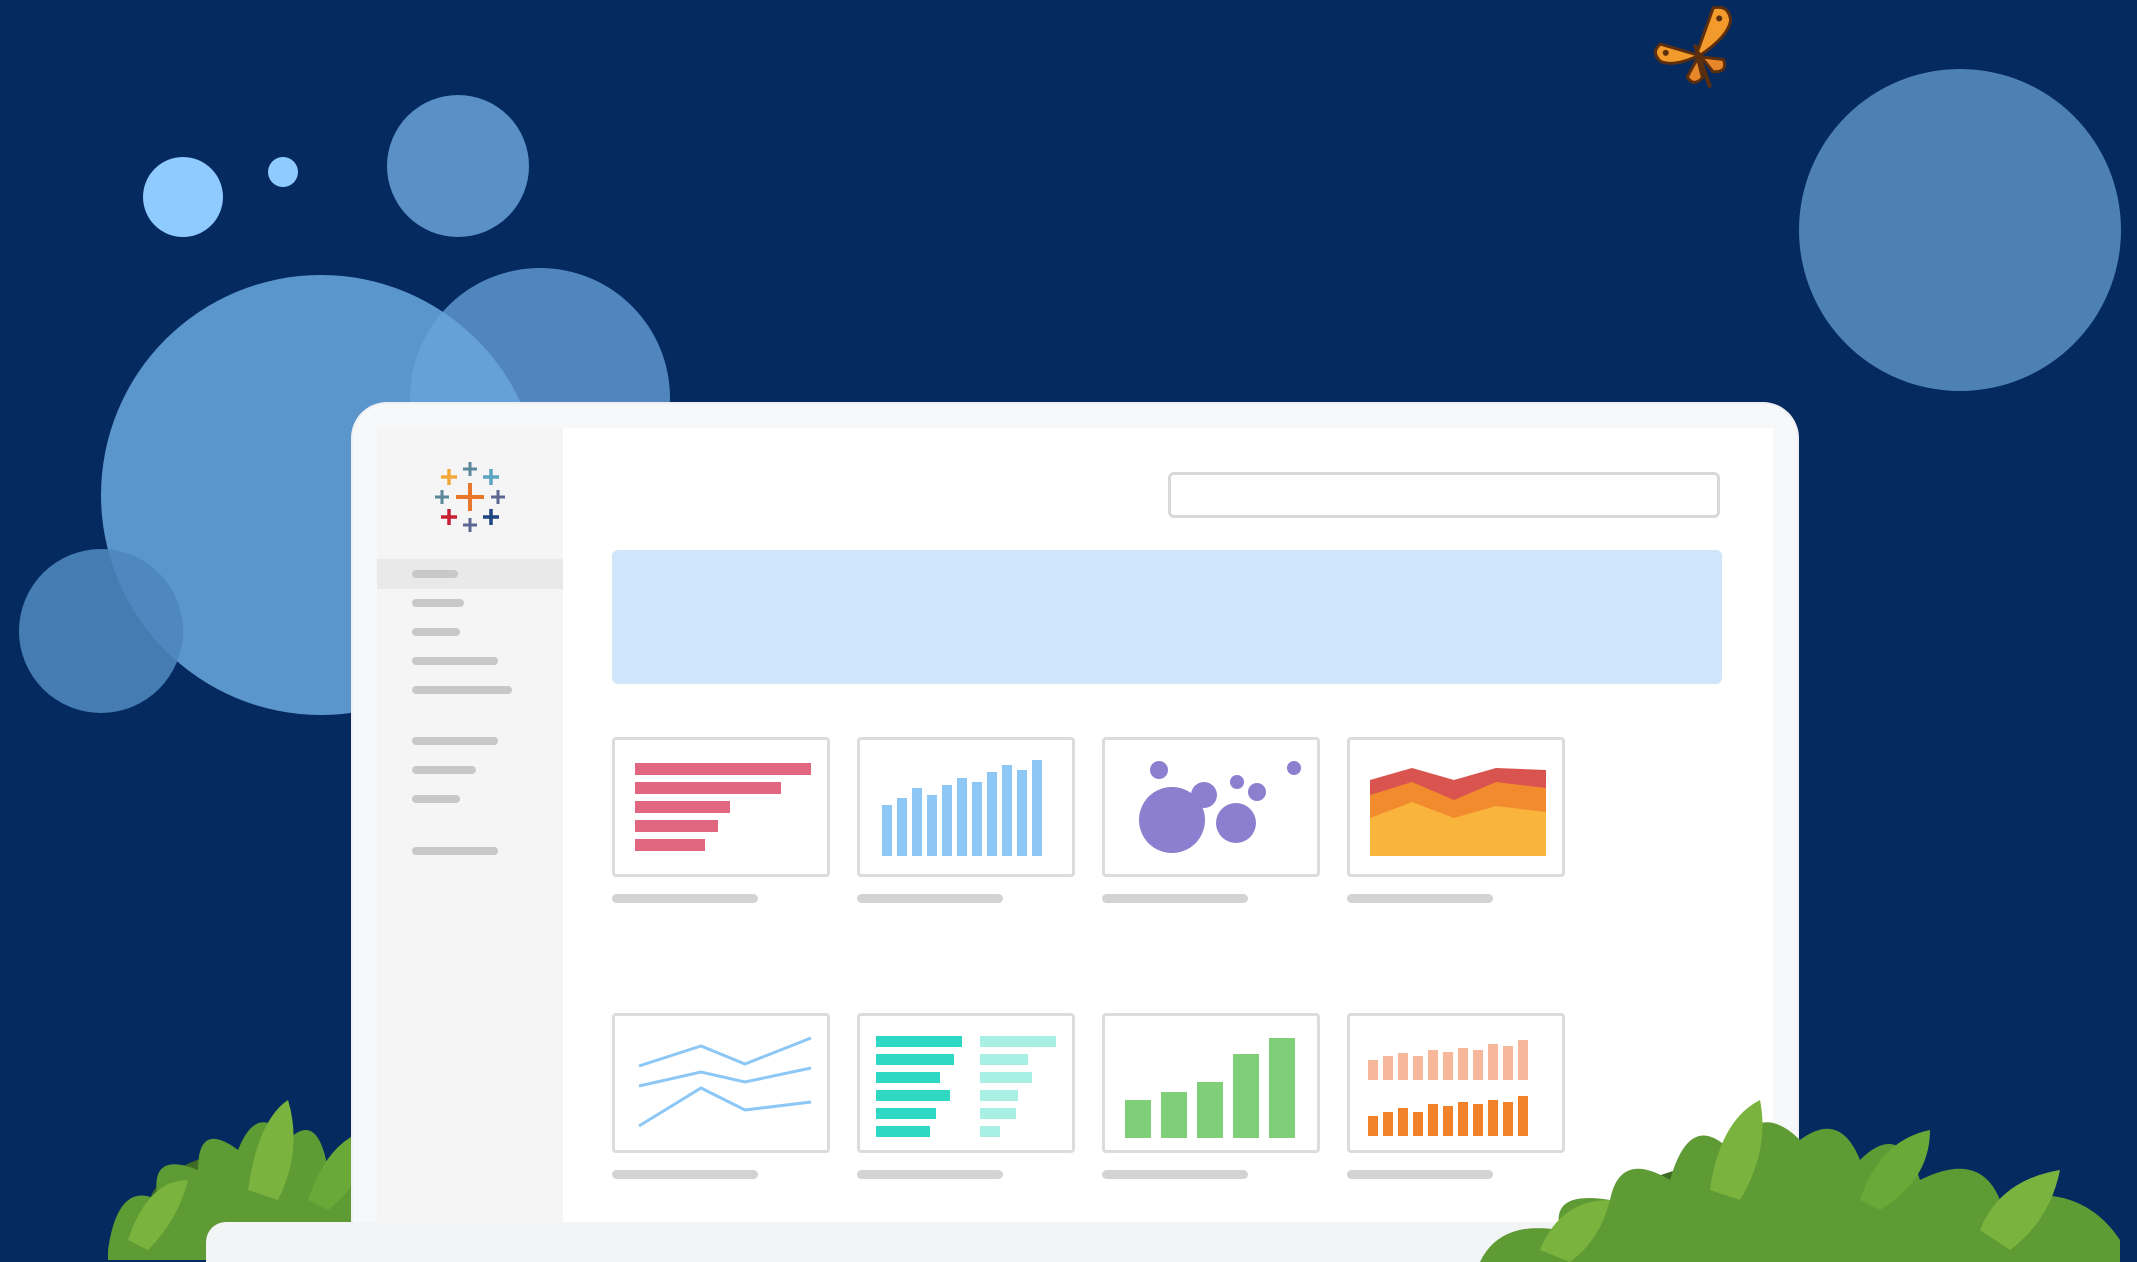 This screenshot has height=1262, width=2137. What do you see at coordinates (1458, 812) in the screenshot?
I see `stacked-area-chart` at bounding box center [1458, 812].